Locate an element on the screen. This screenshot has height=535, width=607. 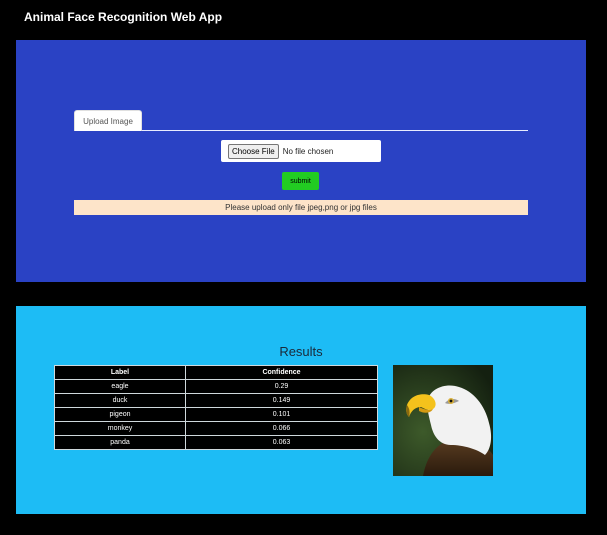
table-row: pigeon 0.101 is located at coordinates (216, 414).